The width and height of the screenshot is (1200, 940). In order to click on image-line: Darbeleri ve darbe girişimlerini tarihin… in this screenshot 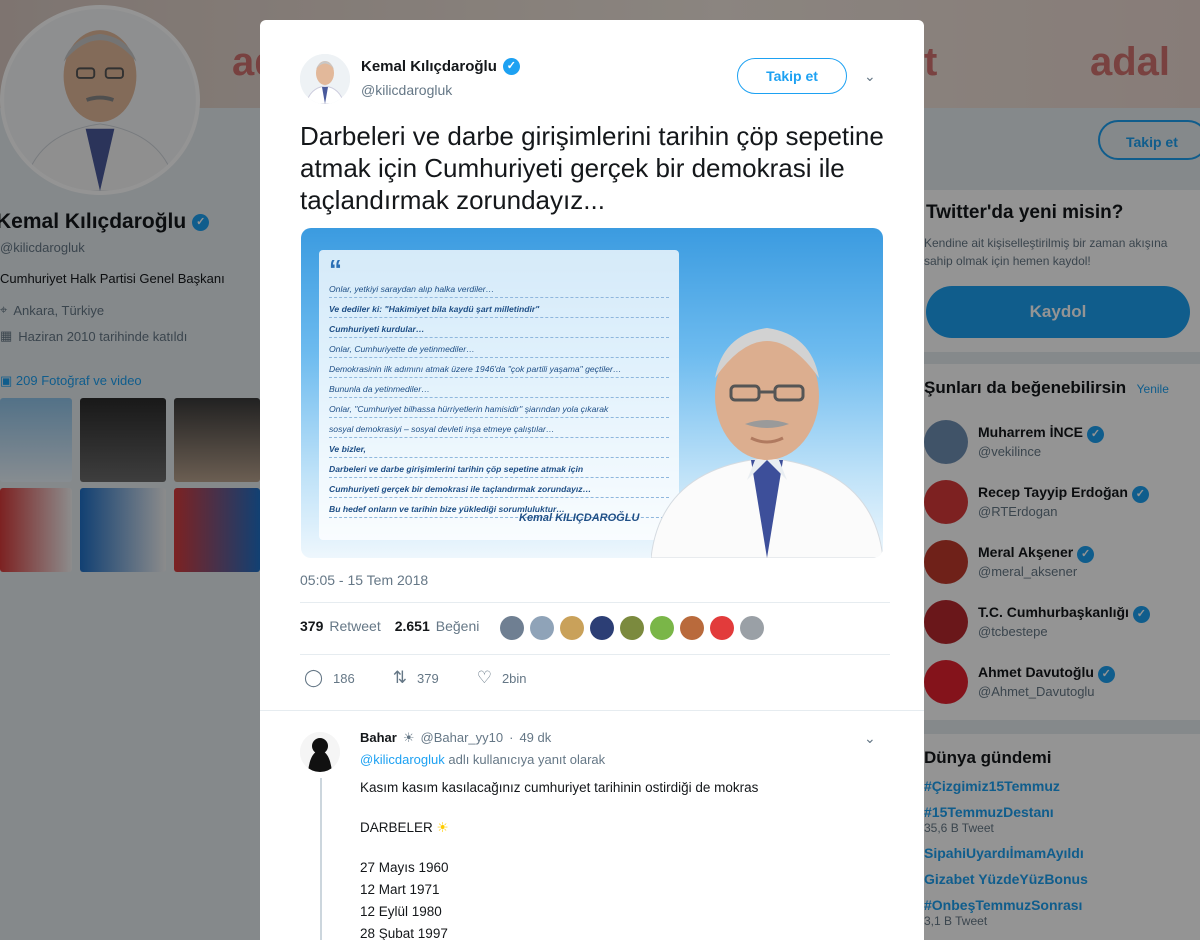, I will do `click(499, 471)`.